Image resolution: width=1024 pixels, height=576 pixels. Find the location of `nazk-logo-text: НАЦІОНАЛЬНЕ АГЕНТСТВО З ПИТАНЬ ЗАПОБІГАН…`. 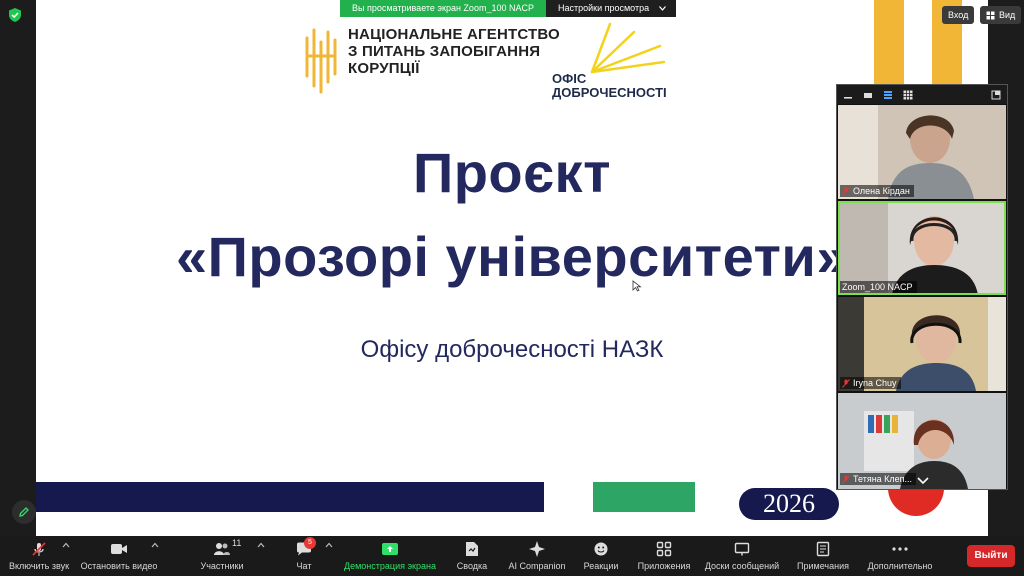

nazk-logo-text: НАЦІОНАЛЬНЕ АГЕНТСТВО З ПИТАНЬ ЗАПОБІГАН… is located at coordinates (454, 51).